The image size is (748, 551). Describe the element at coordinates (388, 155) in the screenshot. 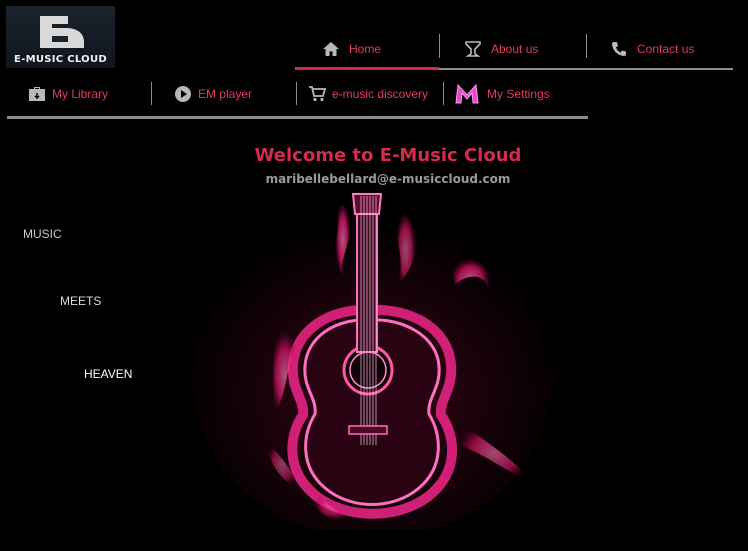

I see `welcome-title: Welcome to E-Music Cloud` at that location.